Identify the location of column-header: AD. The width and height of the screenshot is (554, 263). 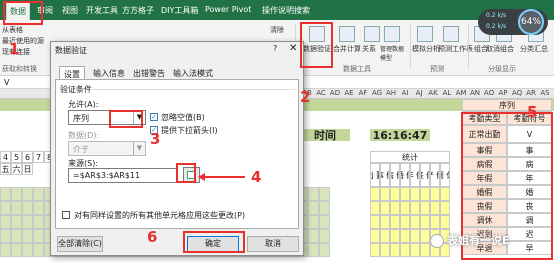
(335, 94).